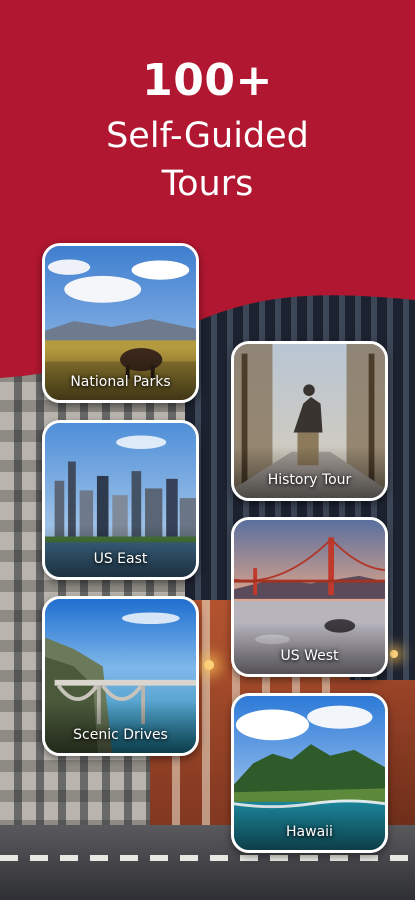  I want to click on tour-label: National Parks, so click(120, 382).